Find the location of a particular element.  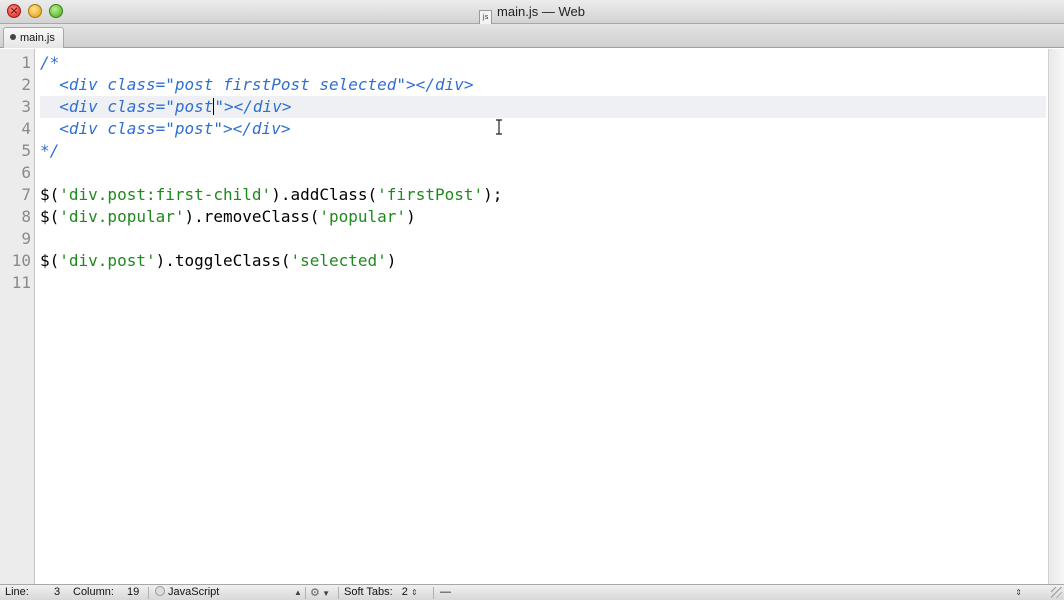

soft-tabs-value: 2 is located at coordinates (404, 592).